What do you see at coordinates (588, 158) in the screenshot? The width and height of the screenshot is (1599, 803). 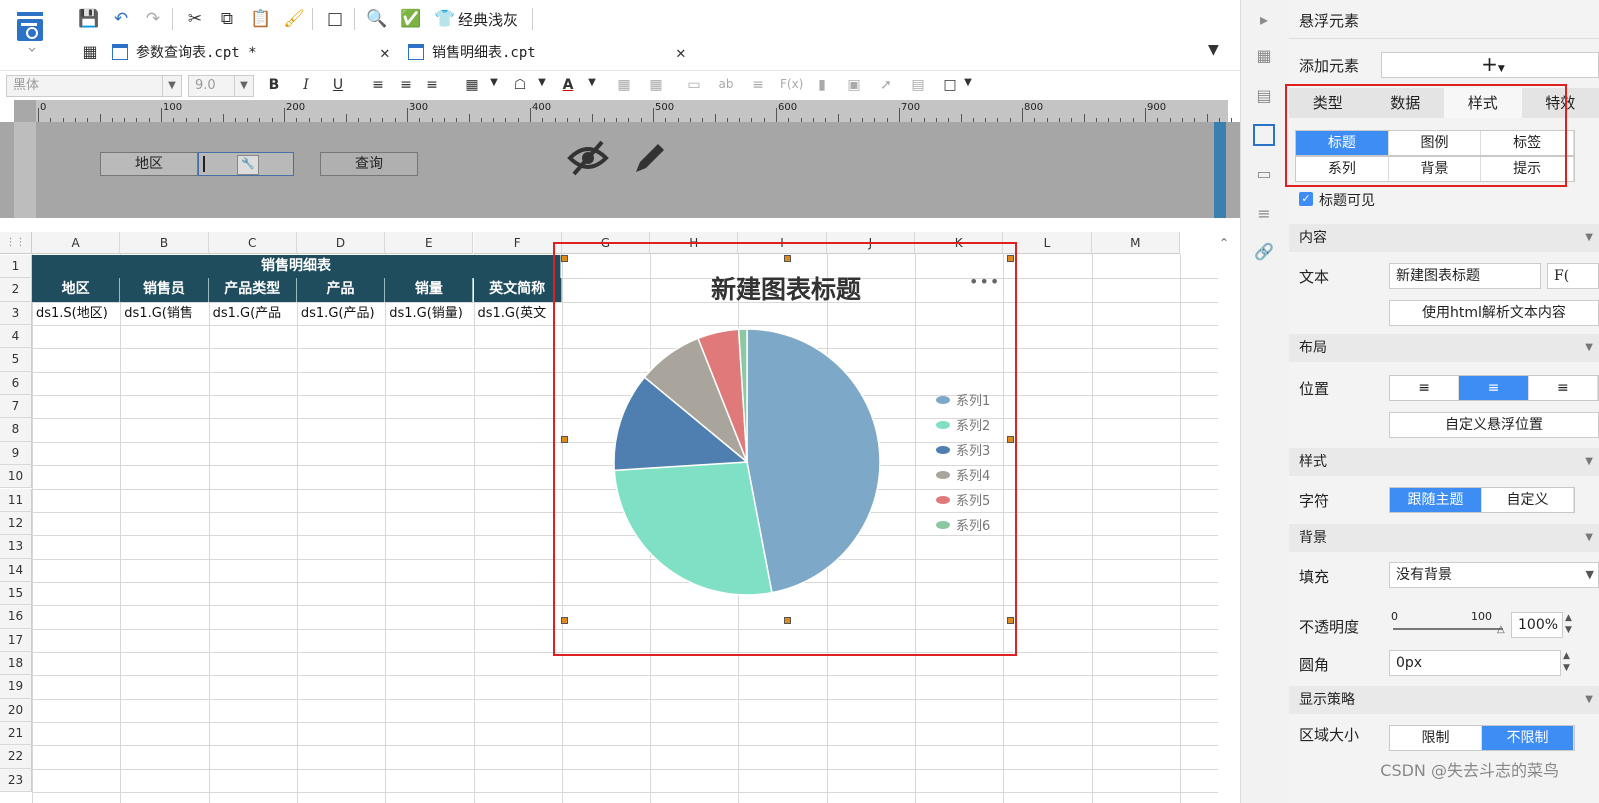 I see `hidden-eye-icon` at bounding box center [588, 158].